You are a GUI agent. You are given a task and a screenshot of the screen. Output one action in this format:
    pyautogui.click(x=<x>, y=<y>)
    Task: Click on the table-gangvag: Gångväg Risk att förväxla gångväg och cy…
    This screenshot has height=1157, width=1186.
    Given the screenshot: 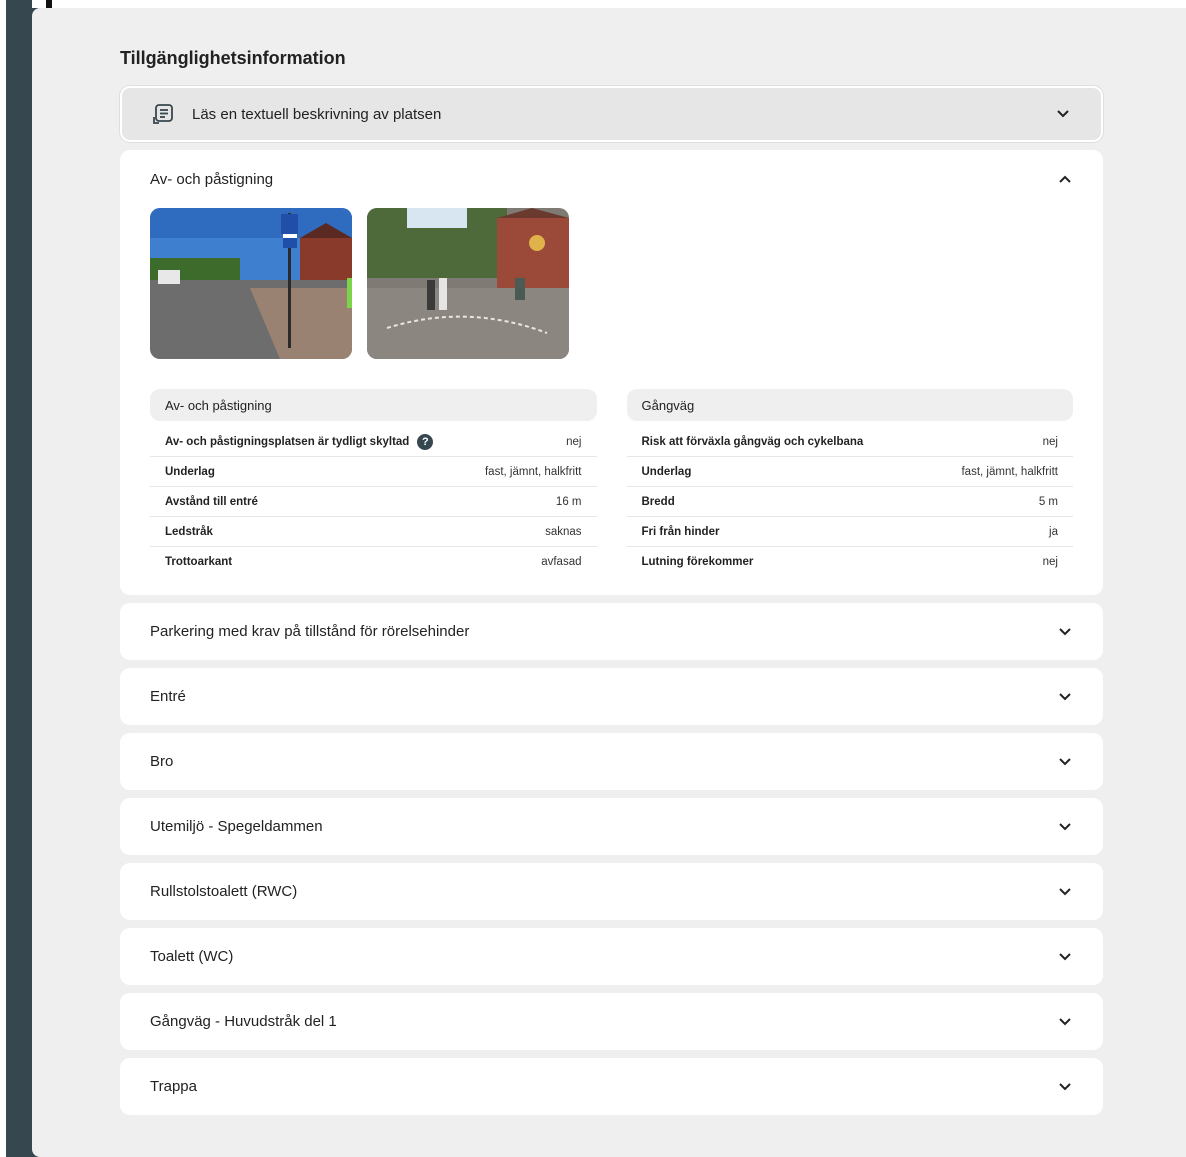 What is the action you would take?
    pyautogui.click(x=850, y=483)
    